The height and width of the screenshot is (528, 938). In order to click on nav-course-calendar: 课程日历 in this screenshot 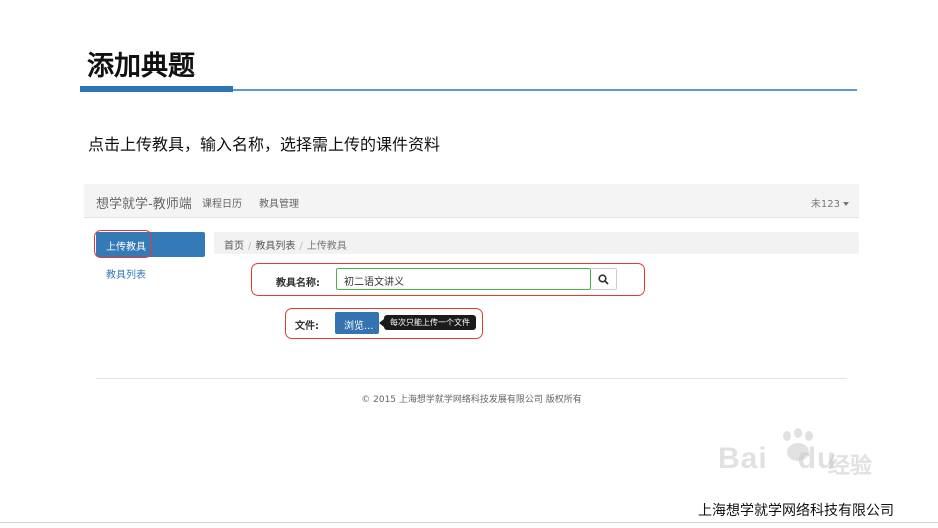, I will do `click(222, 202)`.